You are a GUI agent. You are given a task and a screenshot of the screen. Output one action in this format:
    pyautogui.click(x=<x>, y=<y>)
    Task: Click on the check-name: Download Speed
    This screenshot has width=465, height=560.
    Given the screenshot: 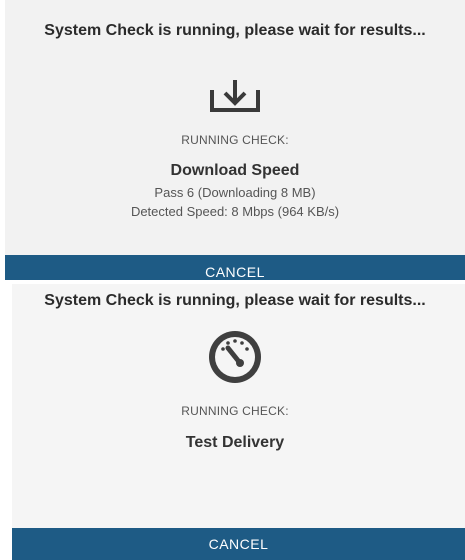 What is the action you would take?
    pyautogui.click(x=235, y=170)
    